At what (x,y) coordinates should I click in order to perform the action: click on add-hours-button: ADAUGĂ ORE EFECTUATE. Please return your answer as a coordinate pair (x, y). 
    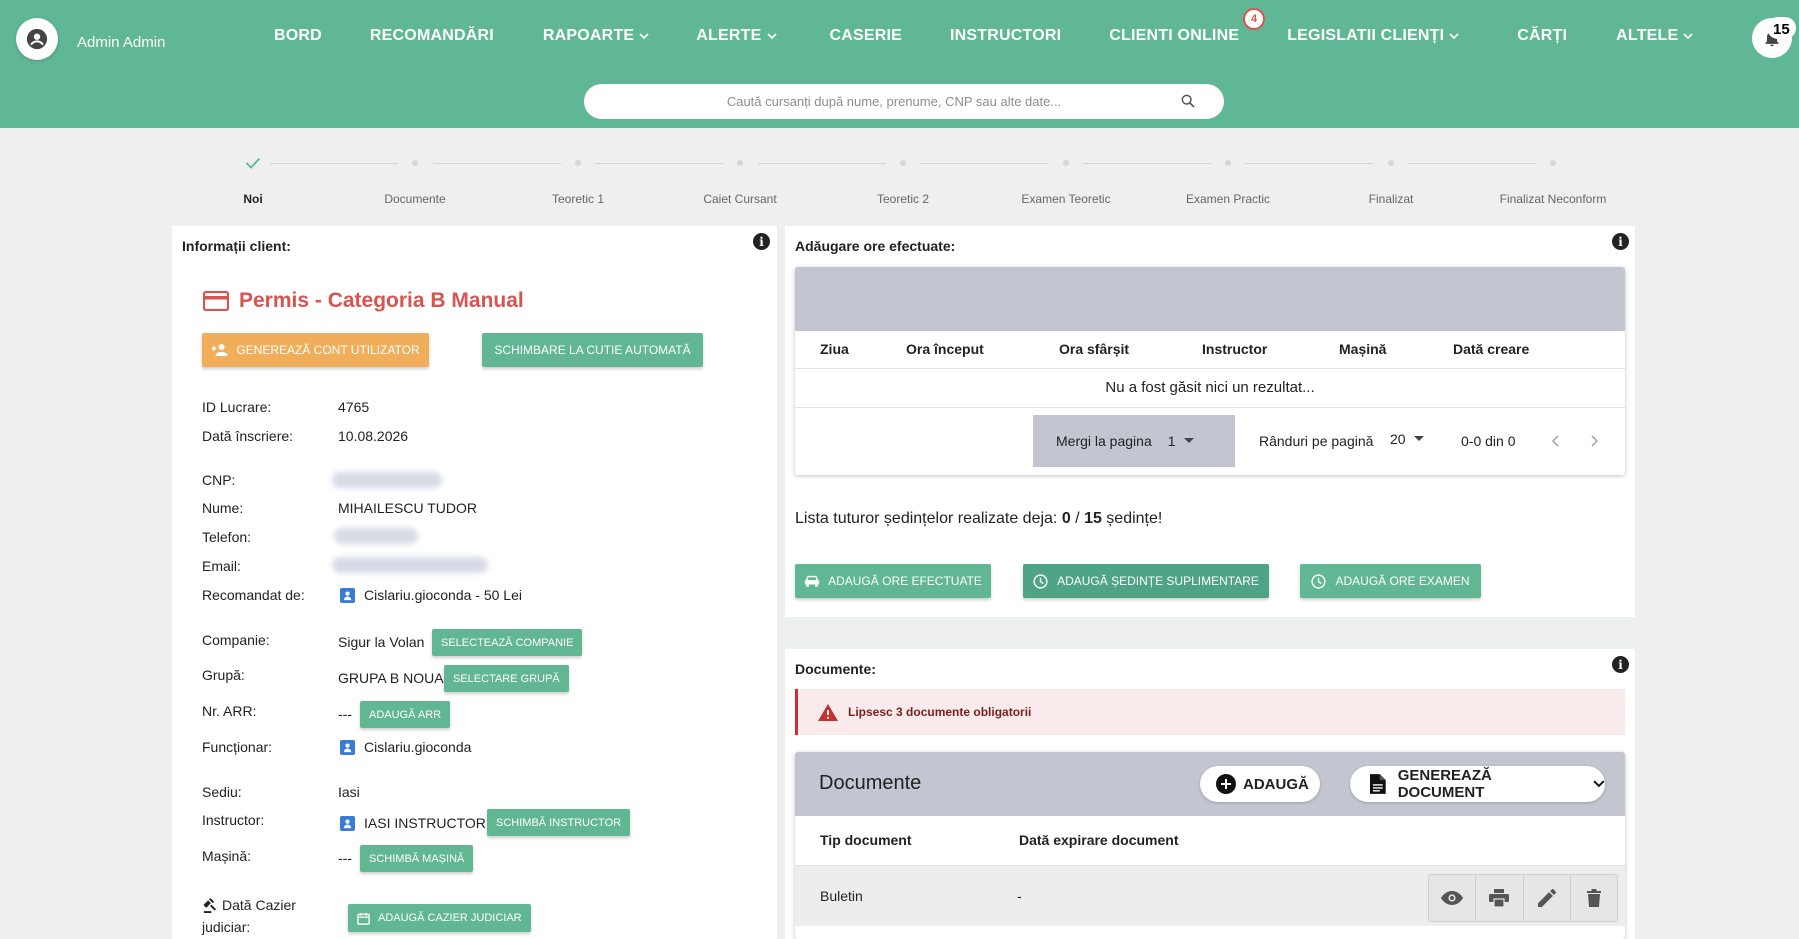
    Looking at the image, I should click on (893, 581).